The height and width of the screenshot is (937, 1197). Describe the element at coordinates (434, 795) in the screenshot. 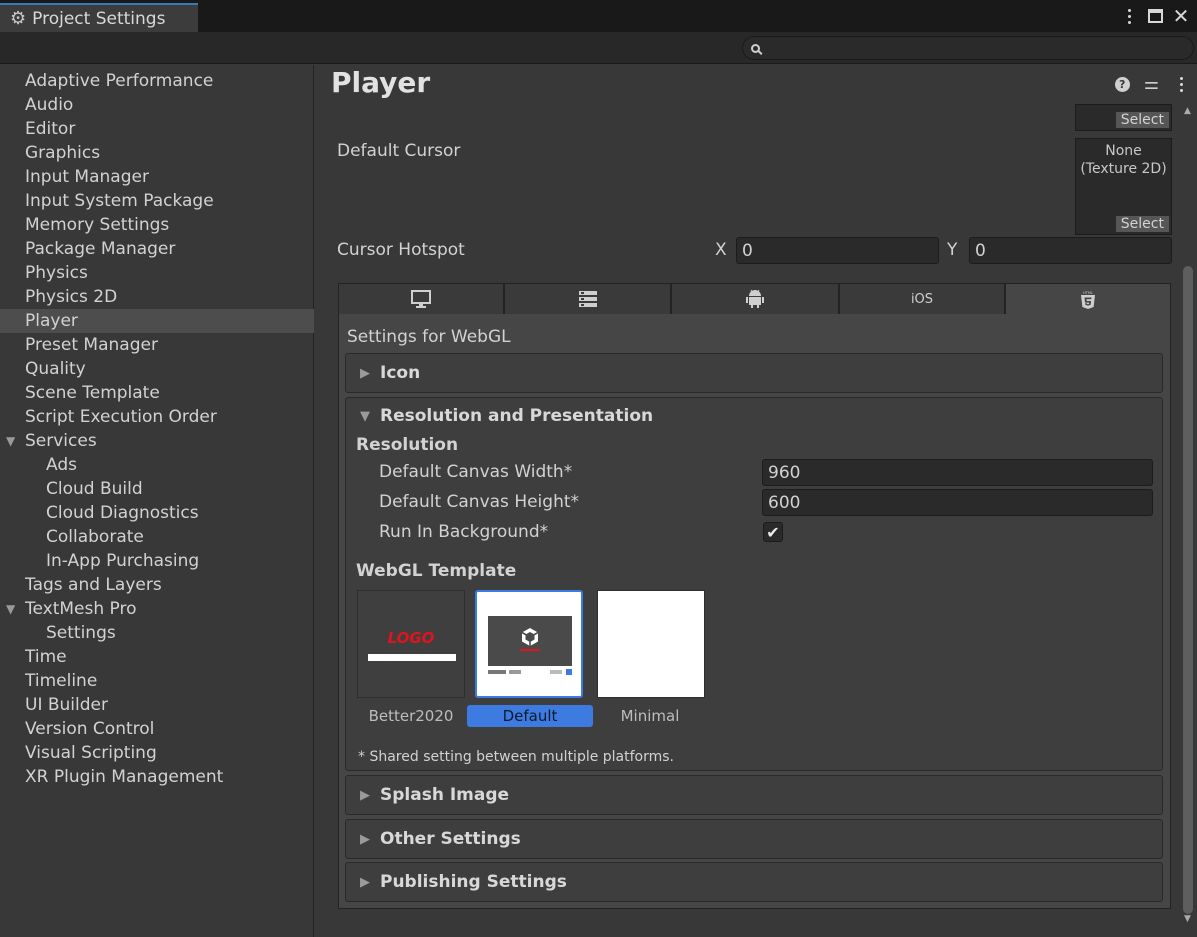

I see `foldout-header-splash: ▶ Splash Image` at that location.